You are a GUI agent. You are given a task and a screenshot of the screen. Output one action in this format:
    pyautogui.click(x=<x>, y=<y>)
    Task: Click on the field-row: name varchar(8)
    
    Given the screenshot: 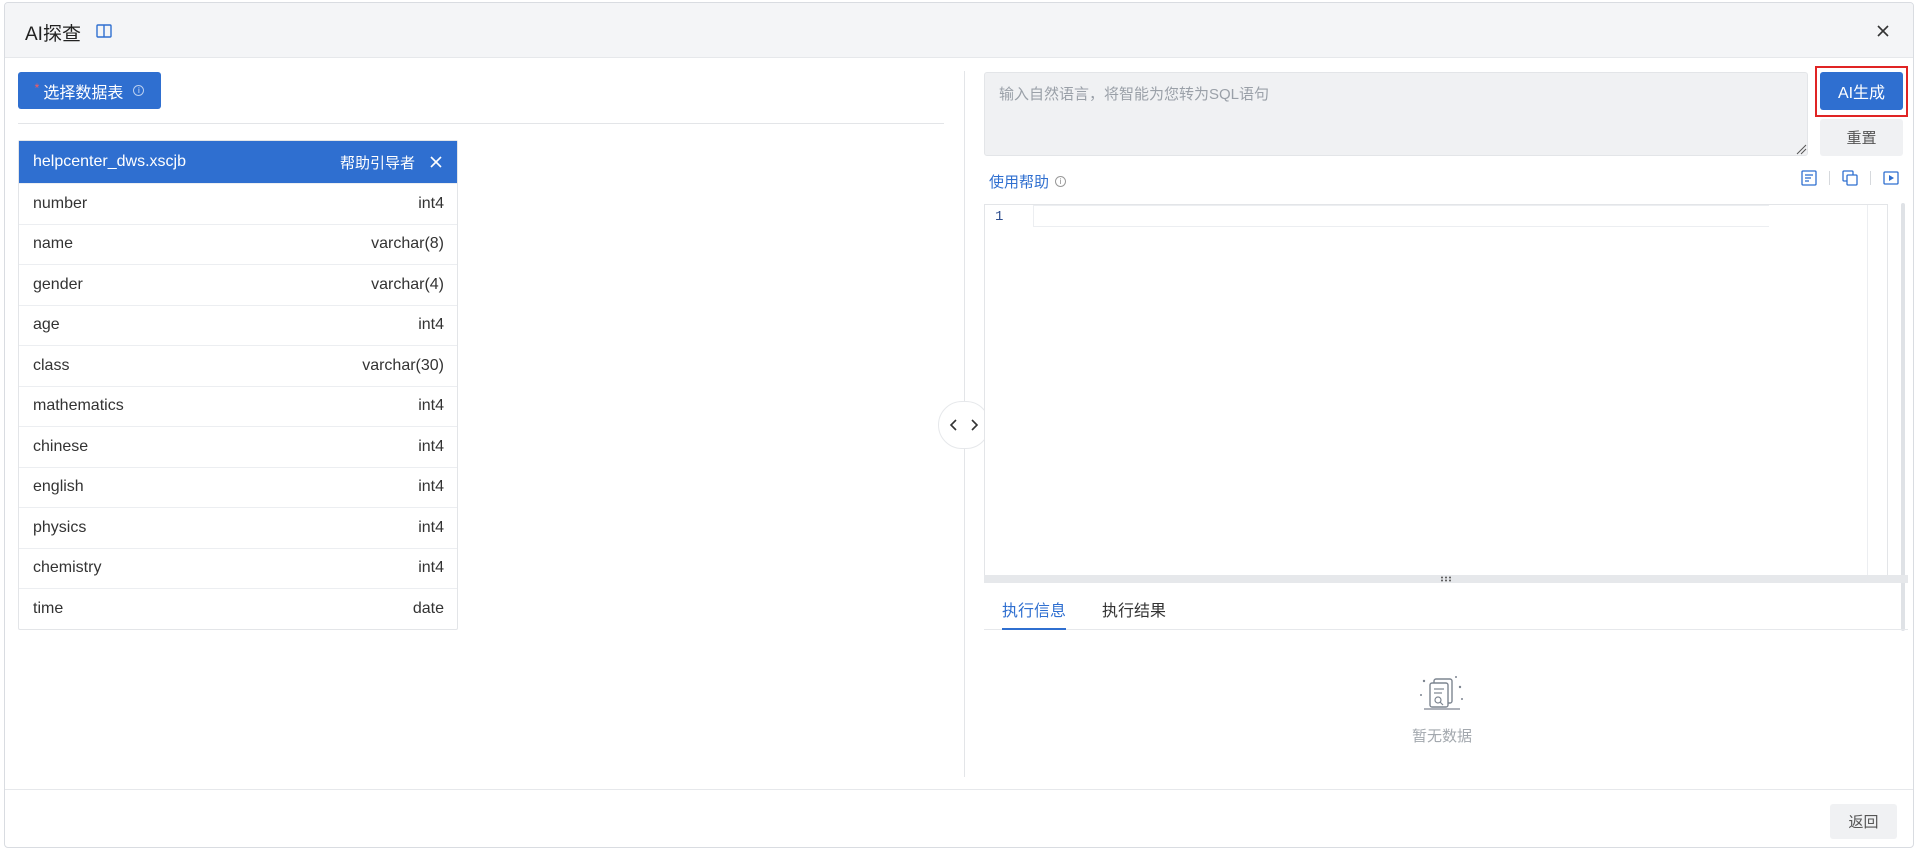 What is the action you would take?
    pyautogui.click(x=238, y=244)
    